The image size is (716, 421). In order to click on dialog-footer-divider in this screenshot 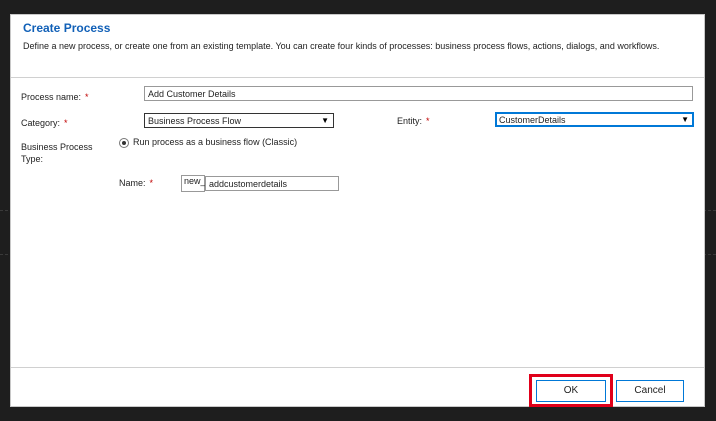, I will do `click(357, 367)`.